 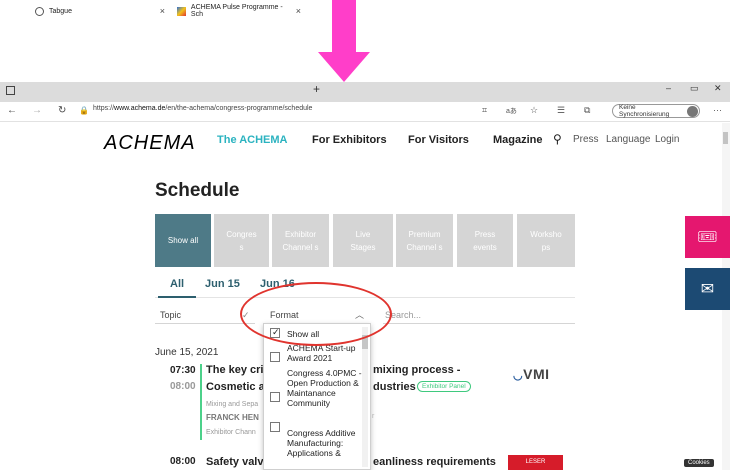 I want to click on nav-for-visitors: For Visitors, so click(x=438, y=140).